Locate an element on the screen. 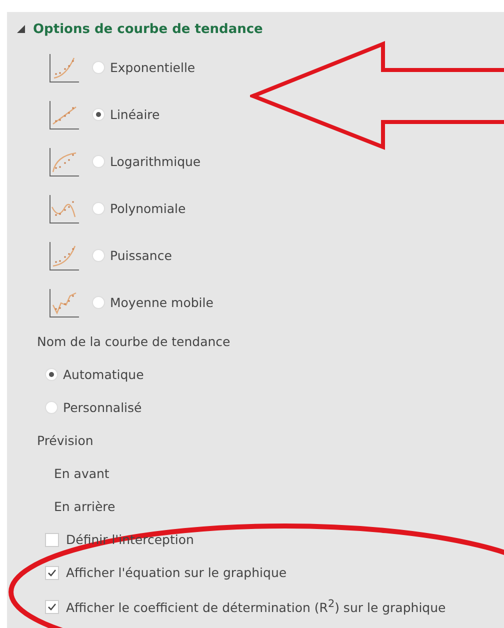  field-label: En avant is located at coordinates (81, 473).